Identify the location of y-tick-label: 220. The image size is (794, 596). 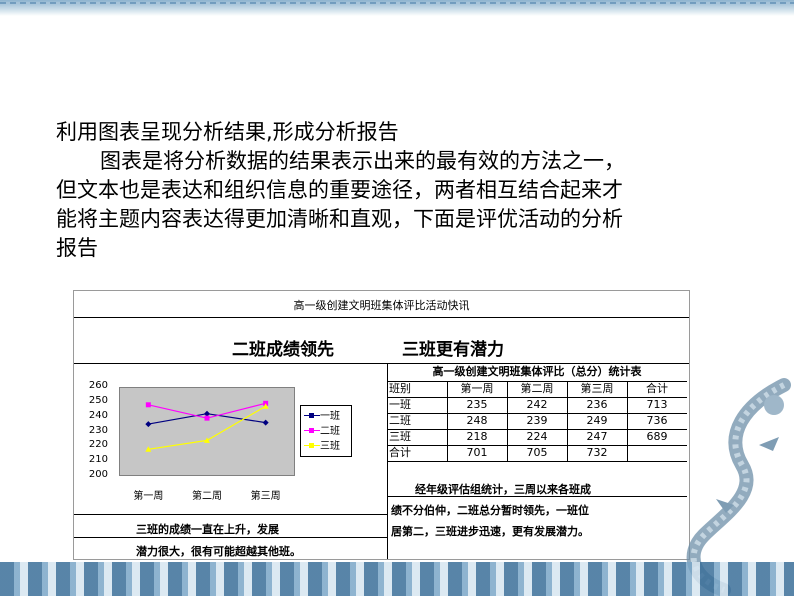
(98, 445).